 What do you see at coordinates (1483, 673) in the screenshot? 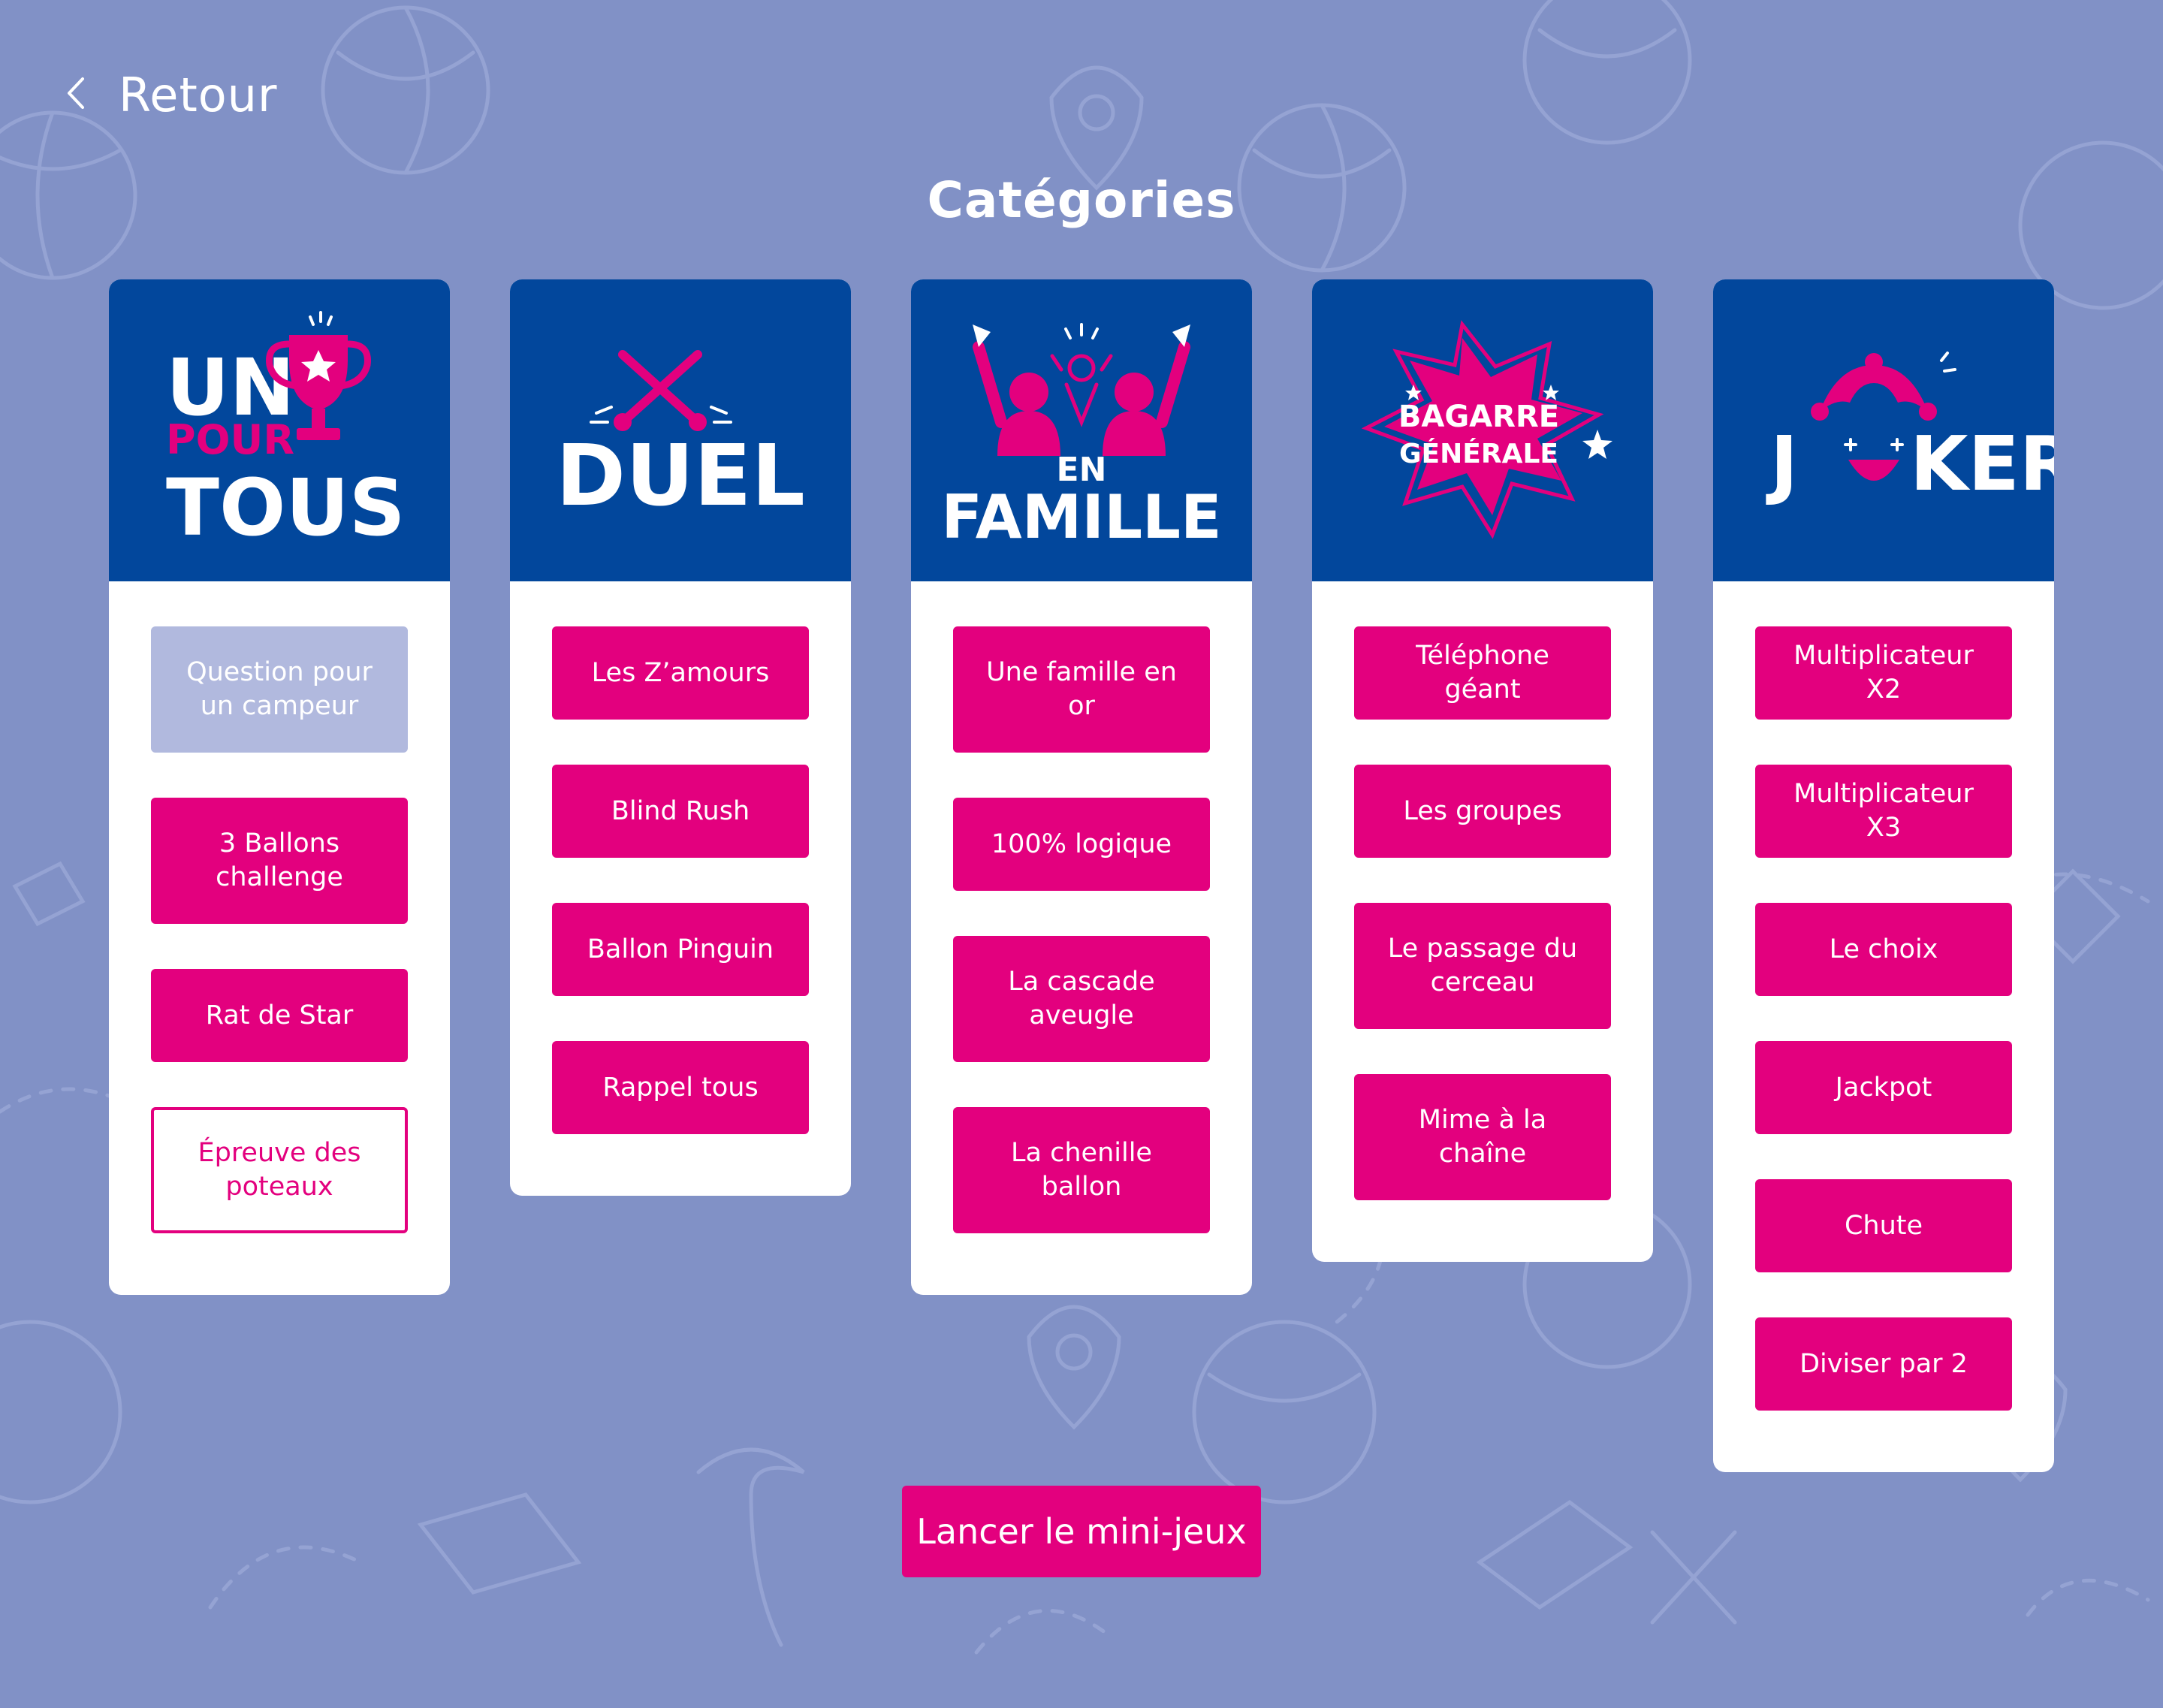
I see `minigame-item: Téléphone géant` at bounding box center [1483, 673].